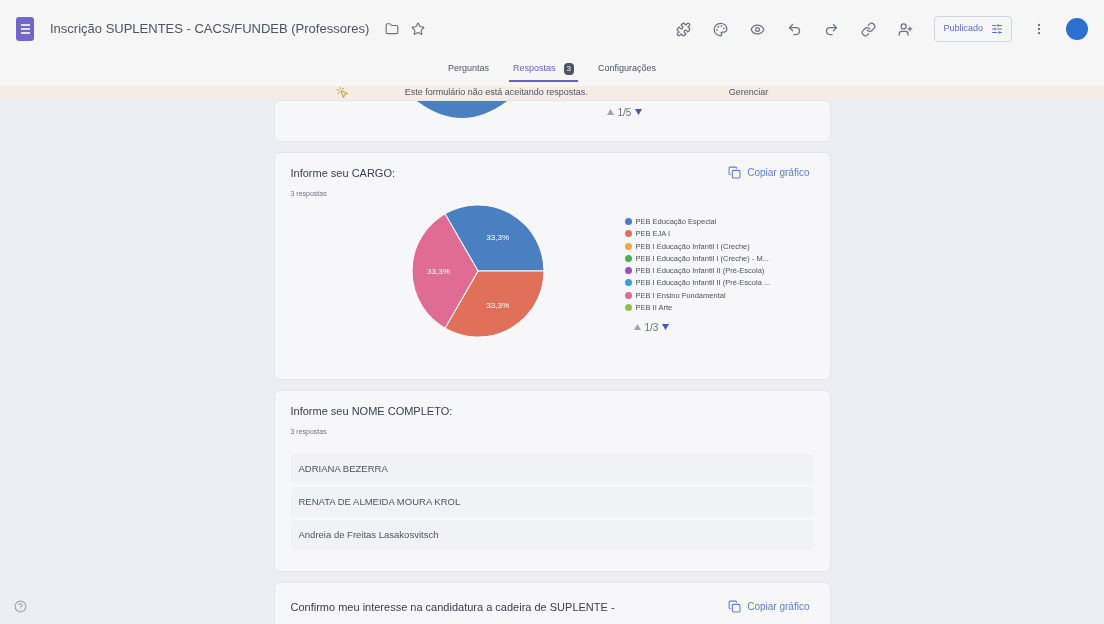 The width and height of the screenshot is (1104, 624). What do you see at coordinates (997, 29) in the screenshot?
I see `sliders-icon` at bounding box center [997, 29].